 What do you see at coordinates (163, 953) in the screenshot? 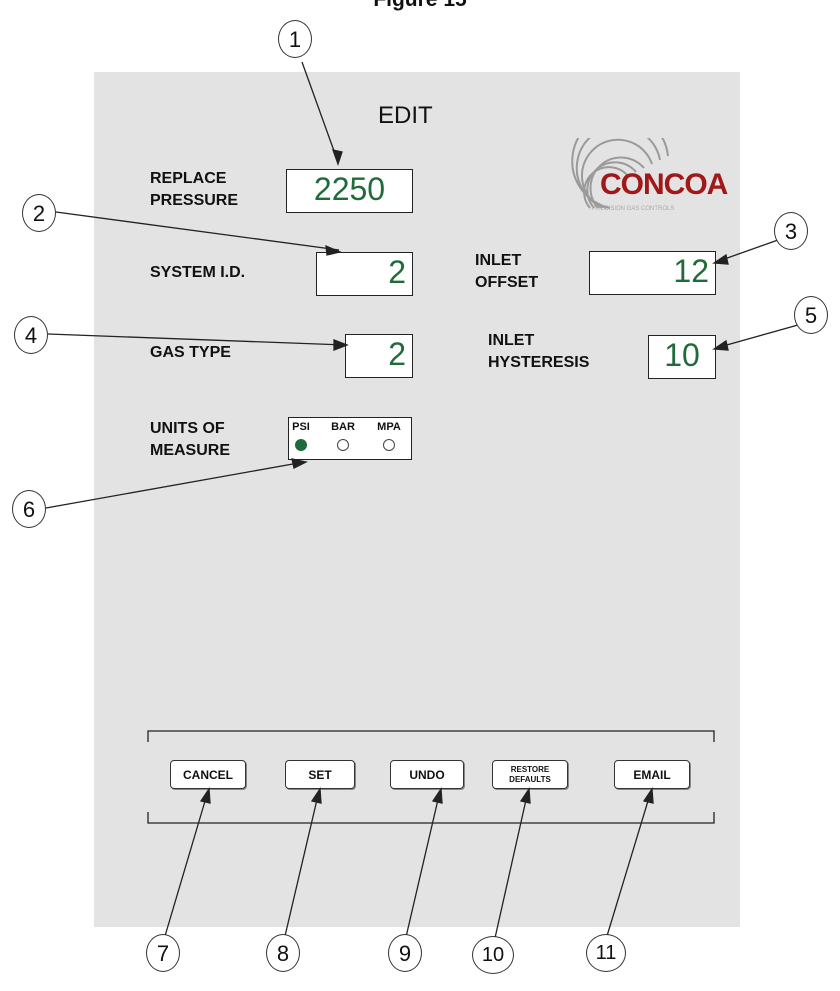
I see `callout-7: 7` at bounding box center [163, 953].